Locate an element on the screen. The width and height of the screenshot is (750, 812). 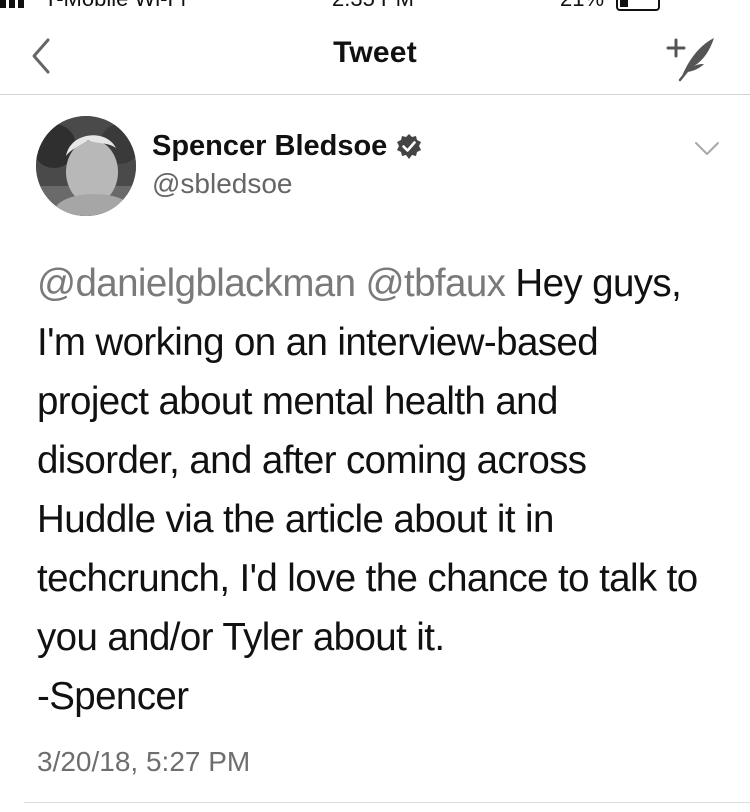
divider is located at coordinates (387, 802).